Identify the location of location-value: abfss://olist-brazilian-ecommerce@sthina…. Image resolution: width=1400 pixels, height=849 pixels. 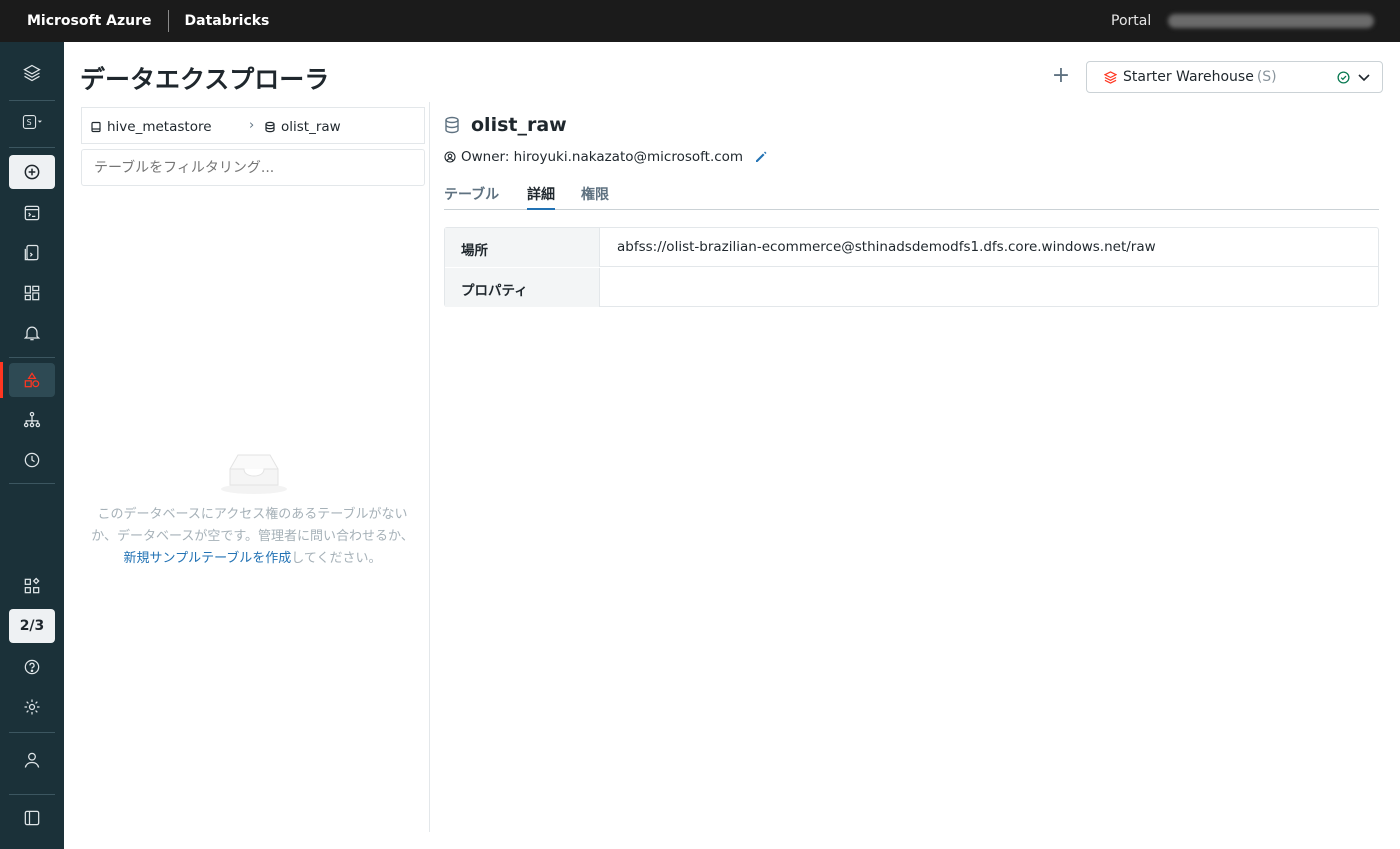
(886, 247).